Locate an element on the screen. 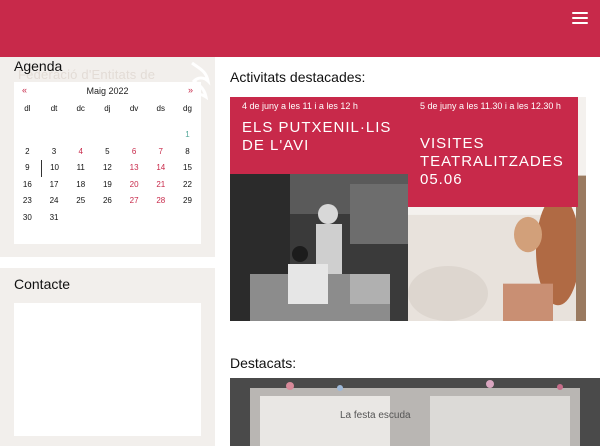  calendar-day: 5 is located at coordinates (107, 152).